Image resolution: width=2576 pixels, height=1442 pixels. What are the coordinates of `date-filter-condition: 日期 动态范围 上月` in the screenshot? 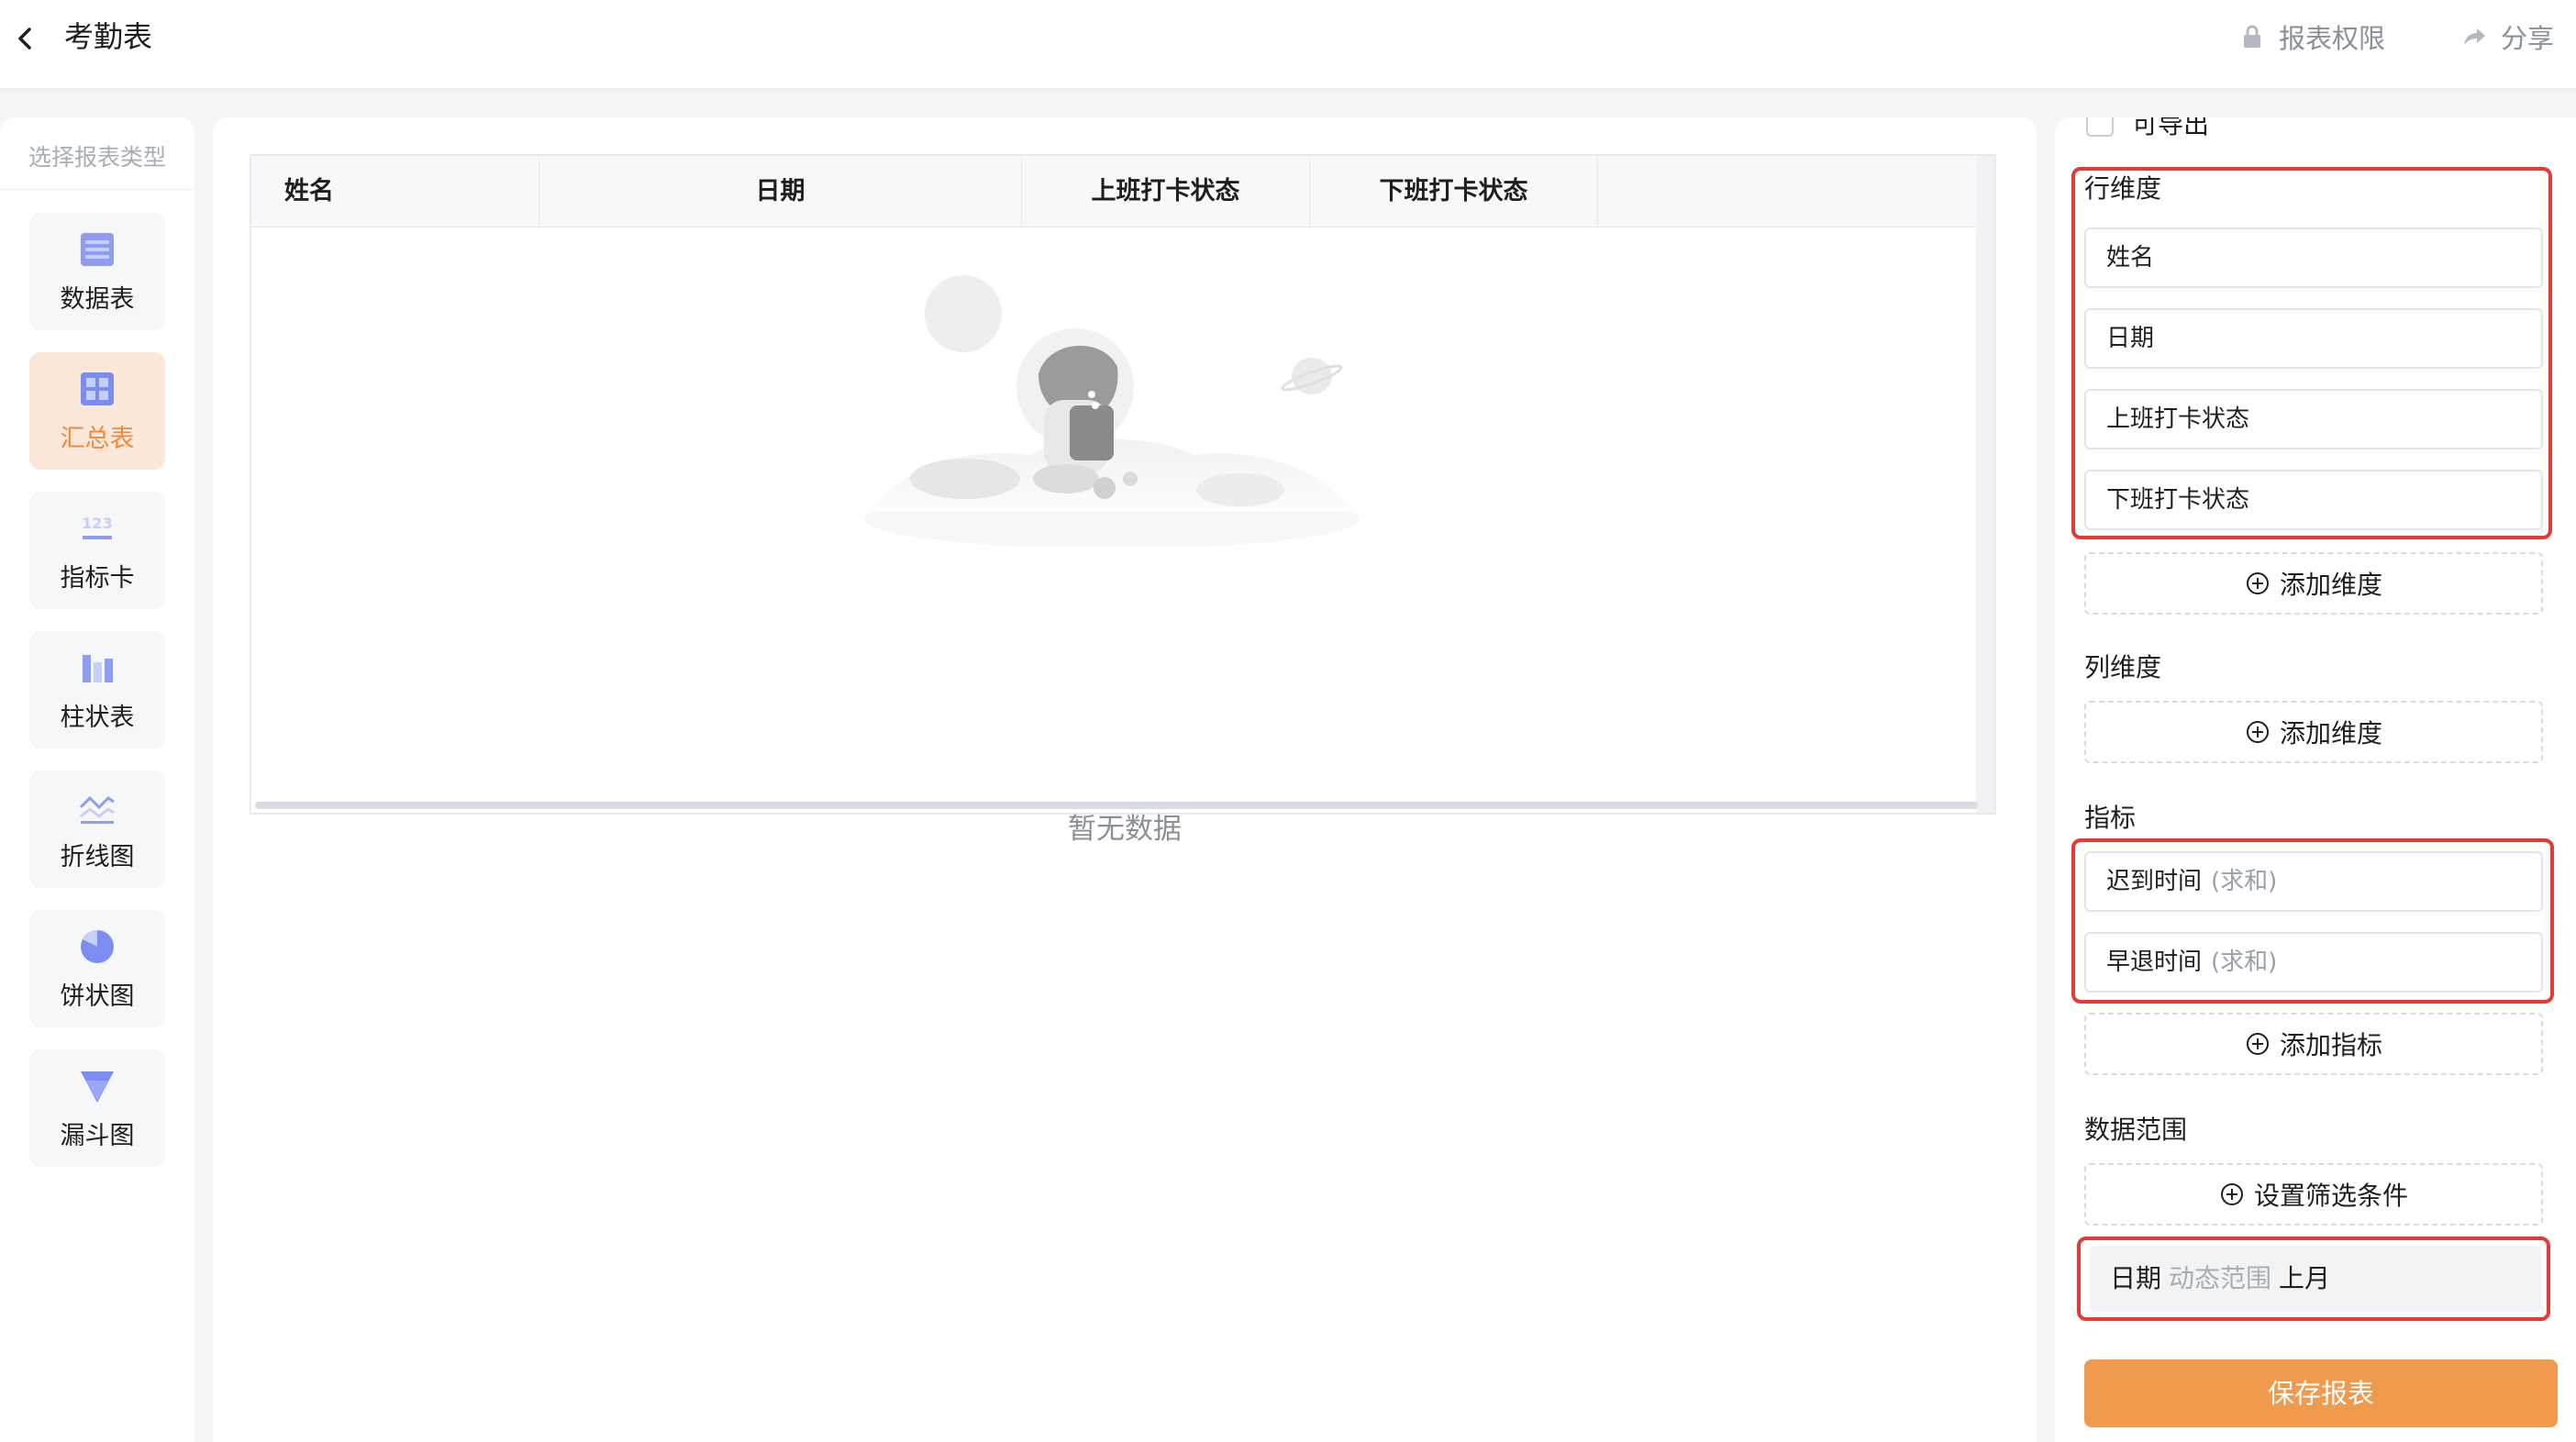 It's located at (2315, 1279).